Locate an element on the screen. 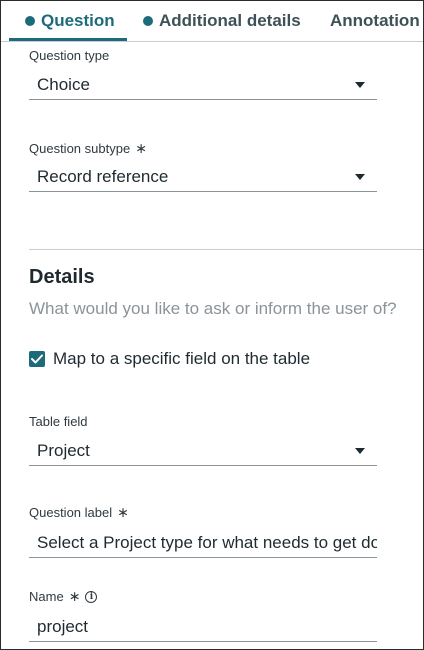 The height and width of the screenshot is (650, 424). tab-annotation: Annotation is located at coordinates (375, 21).